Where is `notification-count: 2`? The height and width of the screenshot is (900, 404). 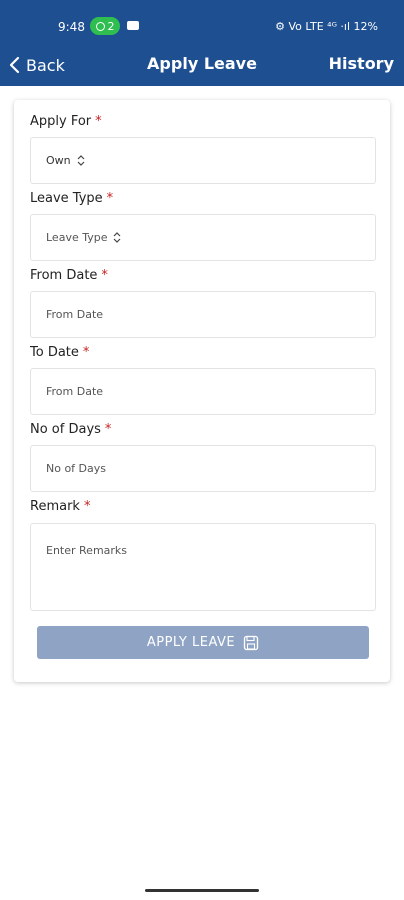
notification-count: 2 is located at coordinates (111, 26).